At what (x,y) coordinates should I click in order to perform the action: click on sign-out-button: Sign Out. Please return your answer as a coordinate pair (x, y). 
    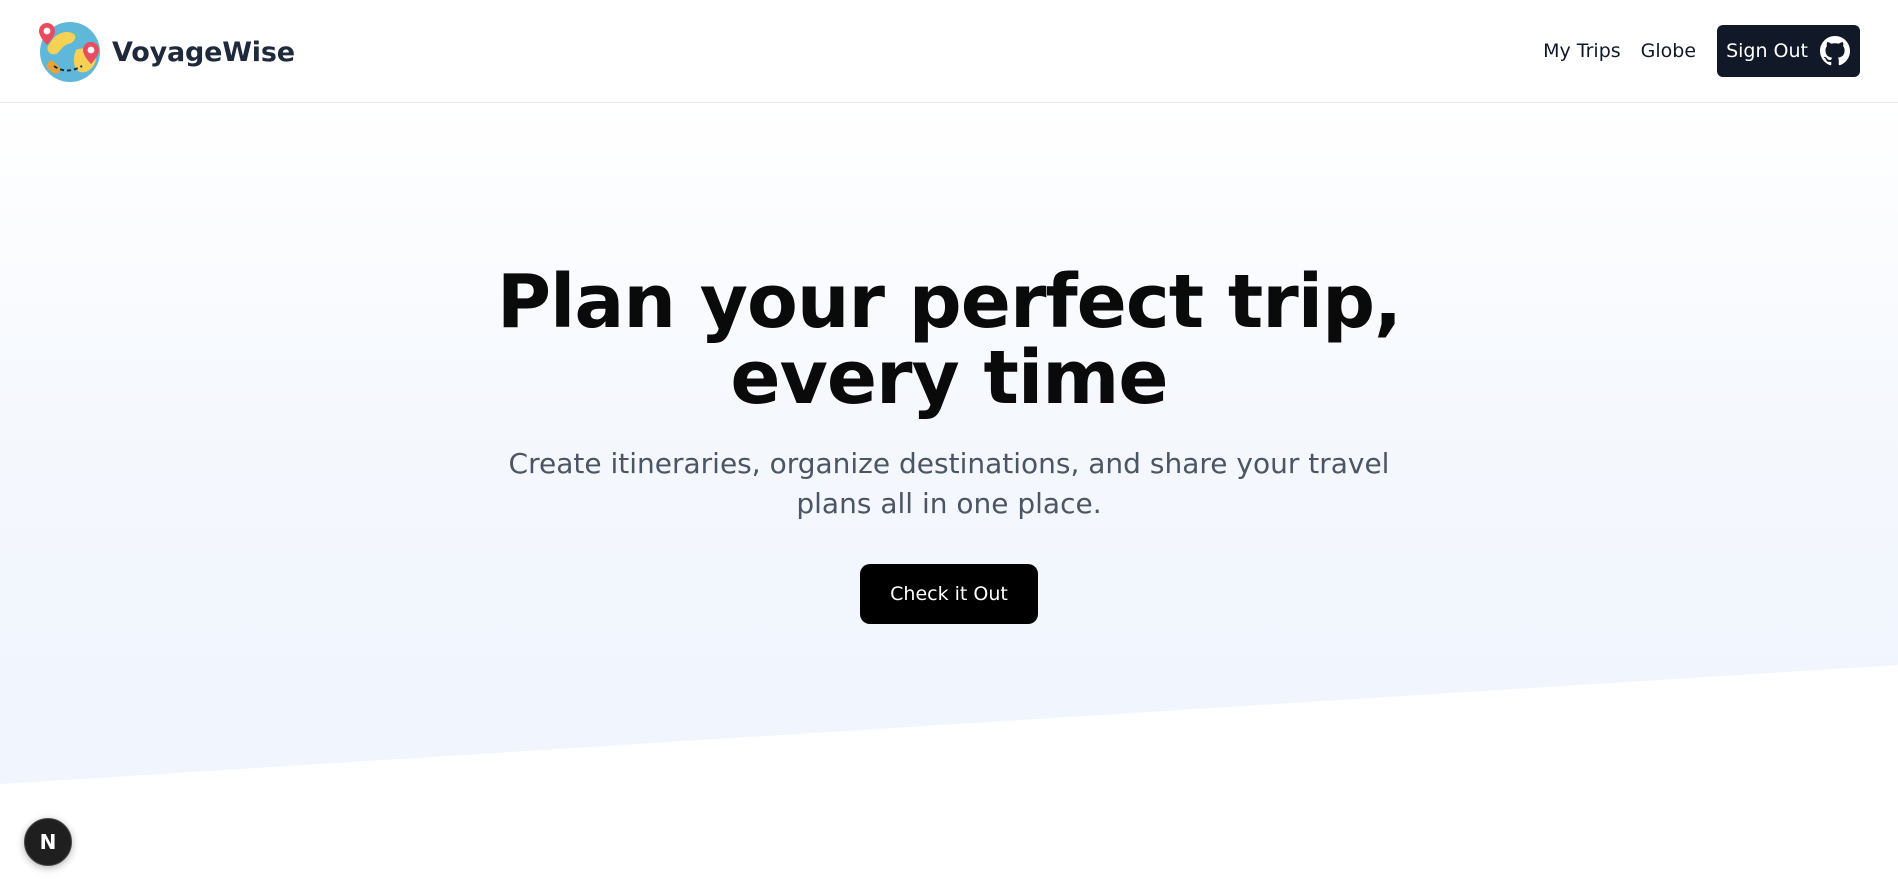
    Looking at the image, I should click on (1788, 51).